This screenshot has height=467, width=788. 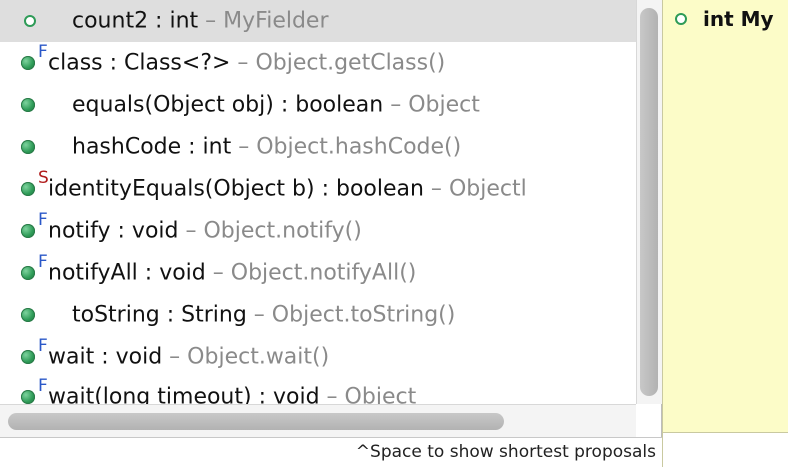 I want to click on proposal-text: toString : String – Object.toString(), so click(x=263, y=315).